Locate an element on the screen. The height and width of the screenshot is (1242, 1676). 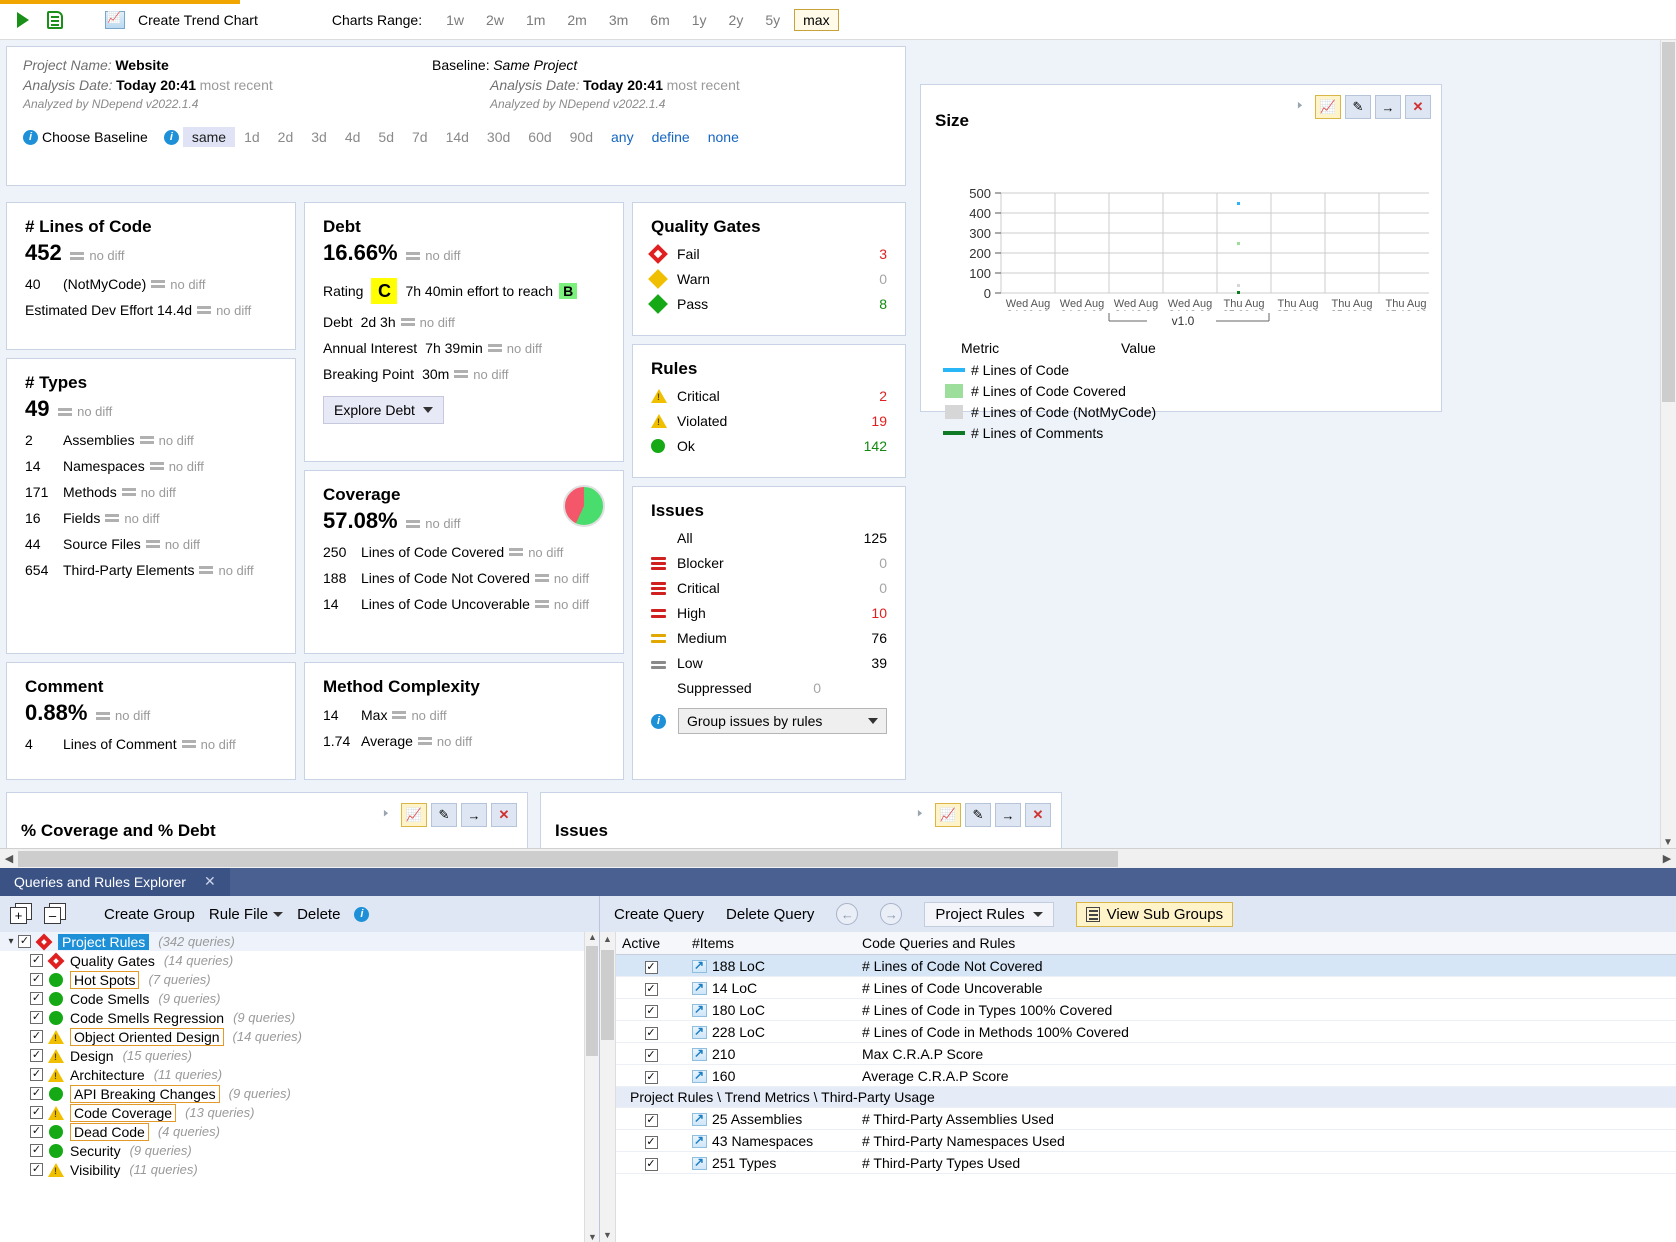
range-option-3m: 3m is located at coordinates (618, 20).